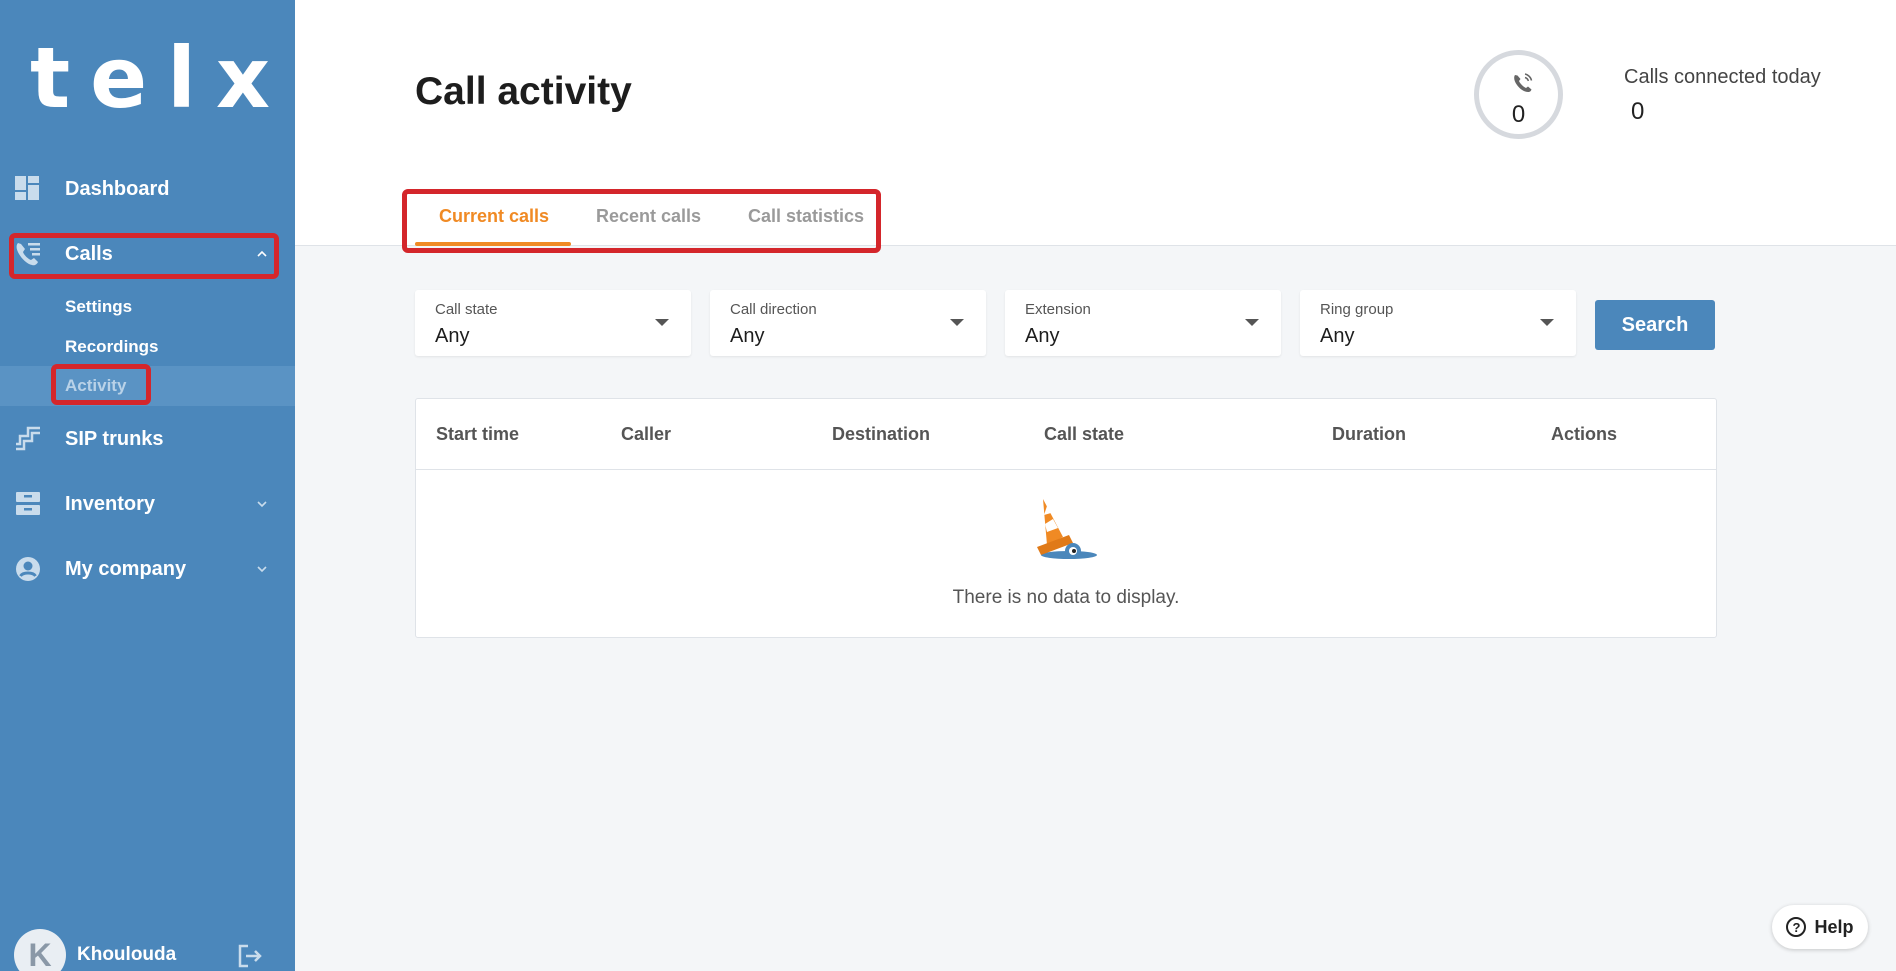 Image resolution: width=1896 pixels, height=971 pixels. Describe the element at coordinates (250, 956) in the screenshot. I see `logout-icon` at that location.